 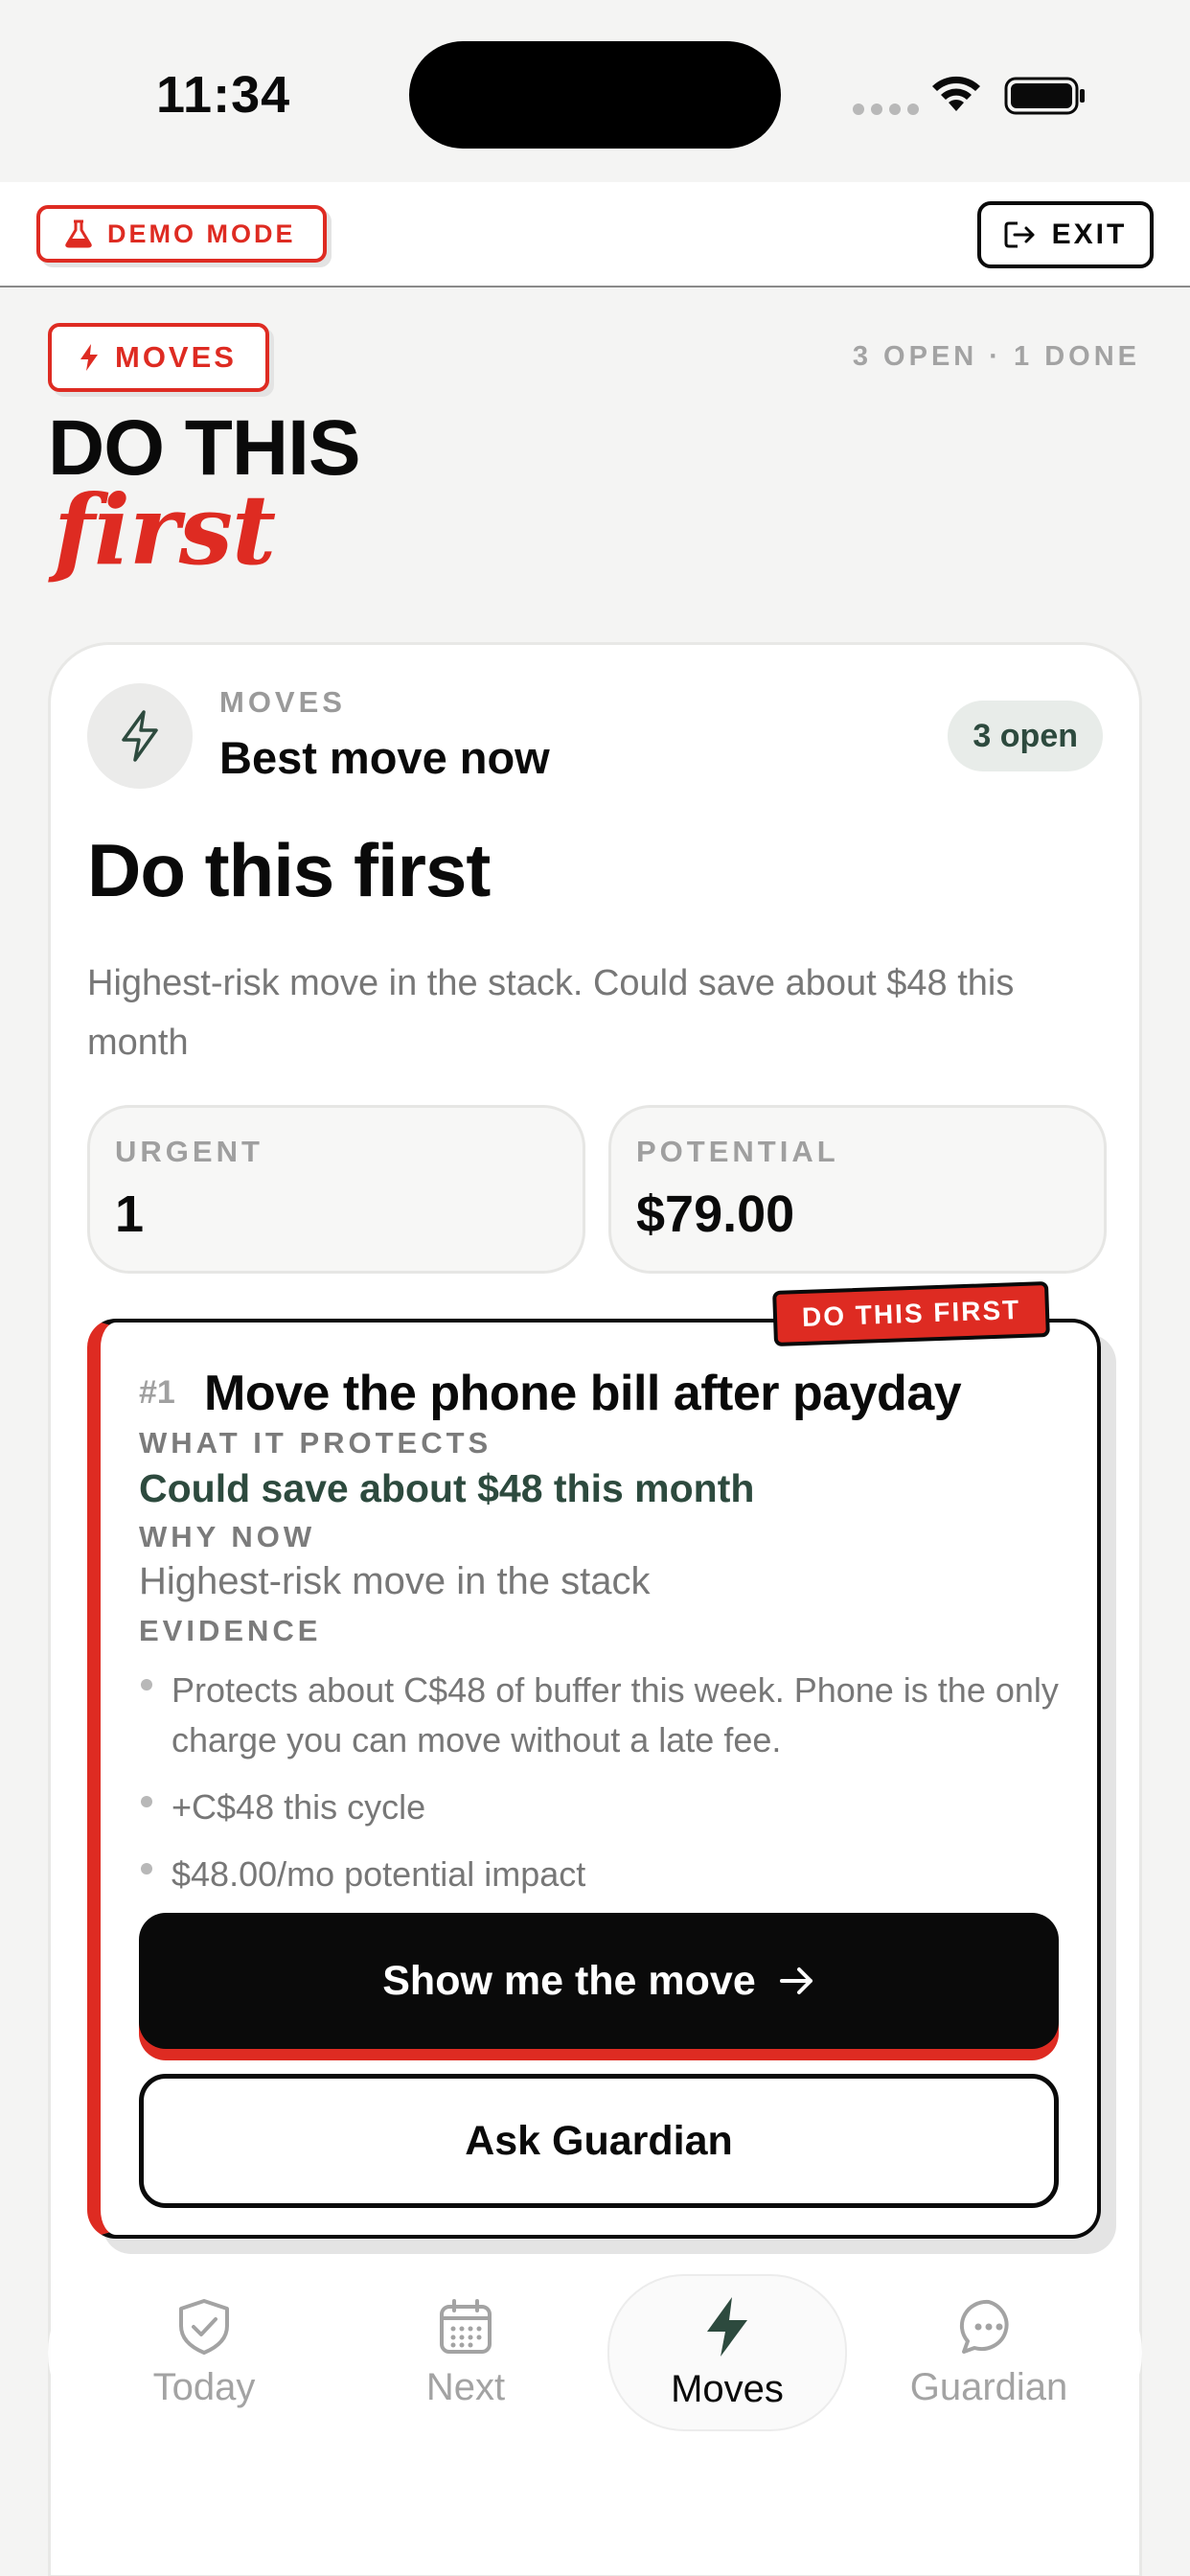 What do you see at coordinates (1019, 234) in the screenshot?
I see `exit-icon` at bounding box center [1019, 234].